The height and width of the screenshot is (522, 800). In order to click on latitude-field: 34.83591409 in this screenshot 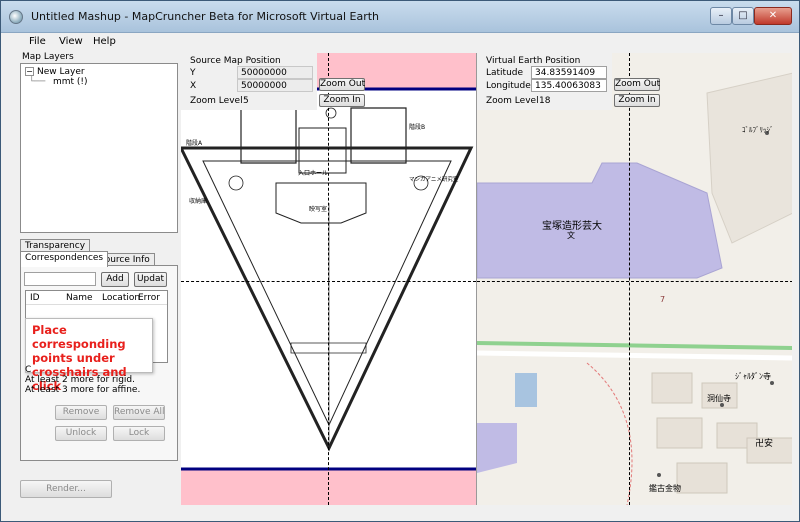, I will do `click(569, 72)`.